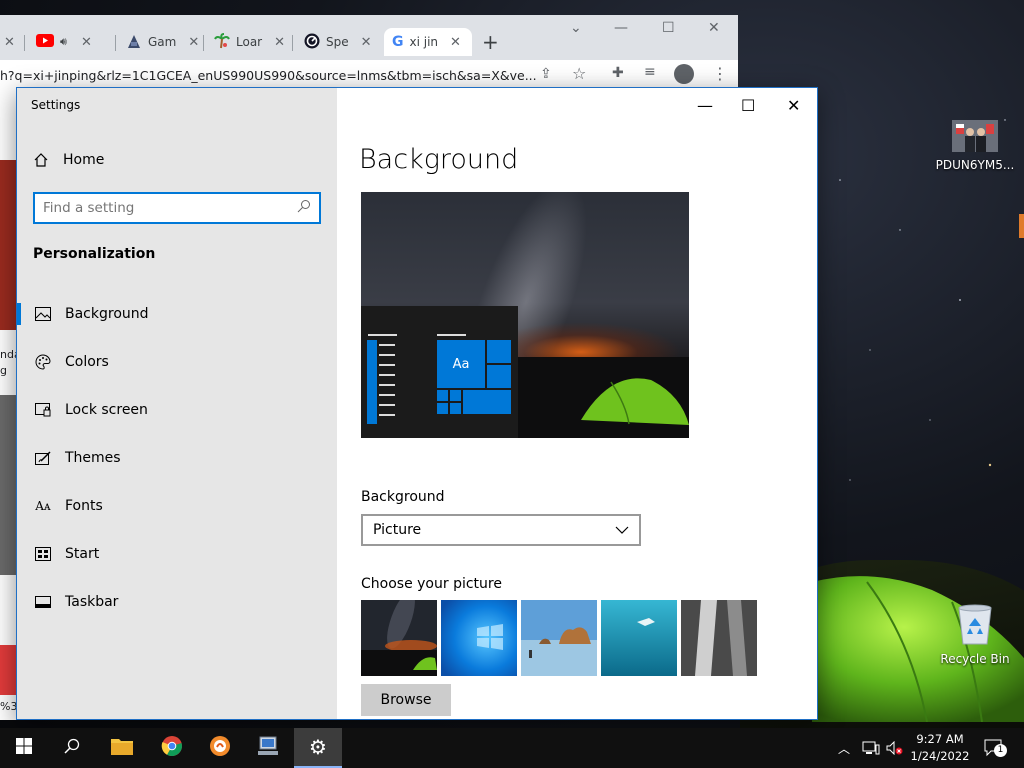 This screenshot has width=1024, height=768. I want to click on nav-item-label: Colors, so click(87, 362).